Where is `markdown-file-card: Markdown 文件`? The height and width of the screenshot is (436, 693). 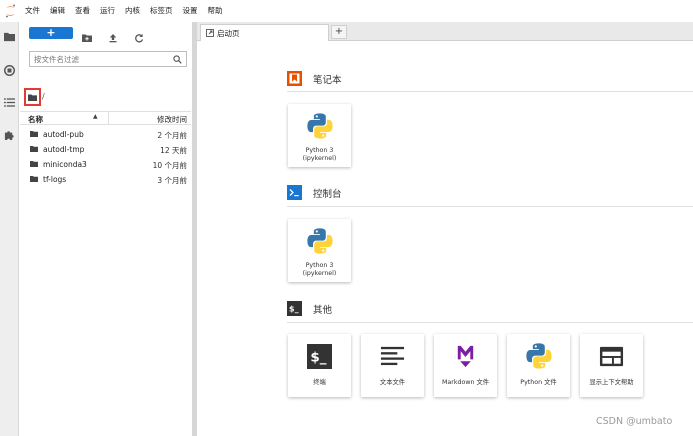 markdown-file-card: Markdown 文件 is located at coordinates (465, 365).